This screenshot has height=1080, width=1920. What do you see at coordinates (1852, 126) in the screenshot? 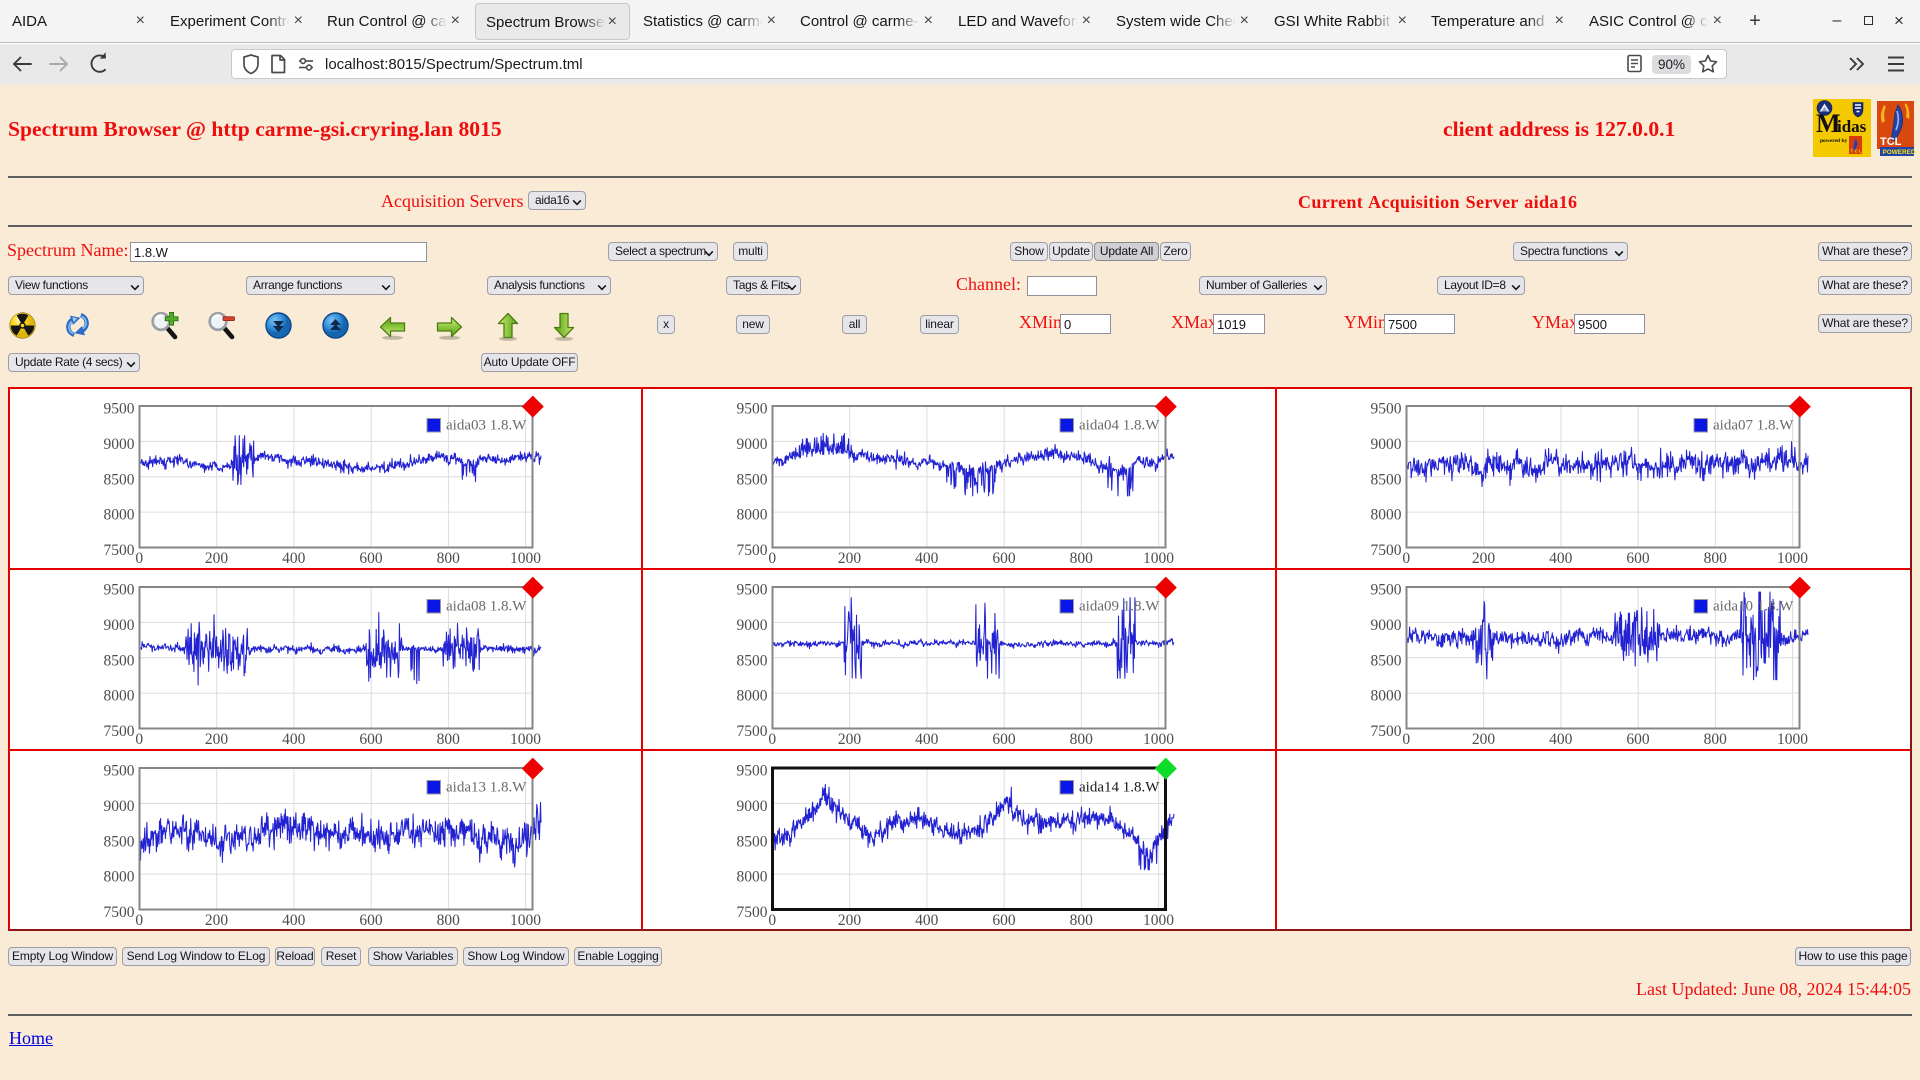
I see `svg-text: idas` at bounding box center [1852, 126].